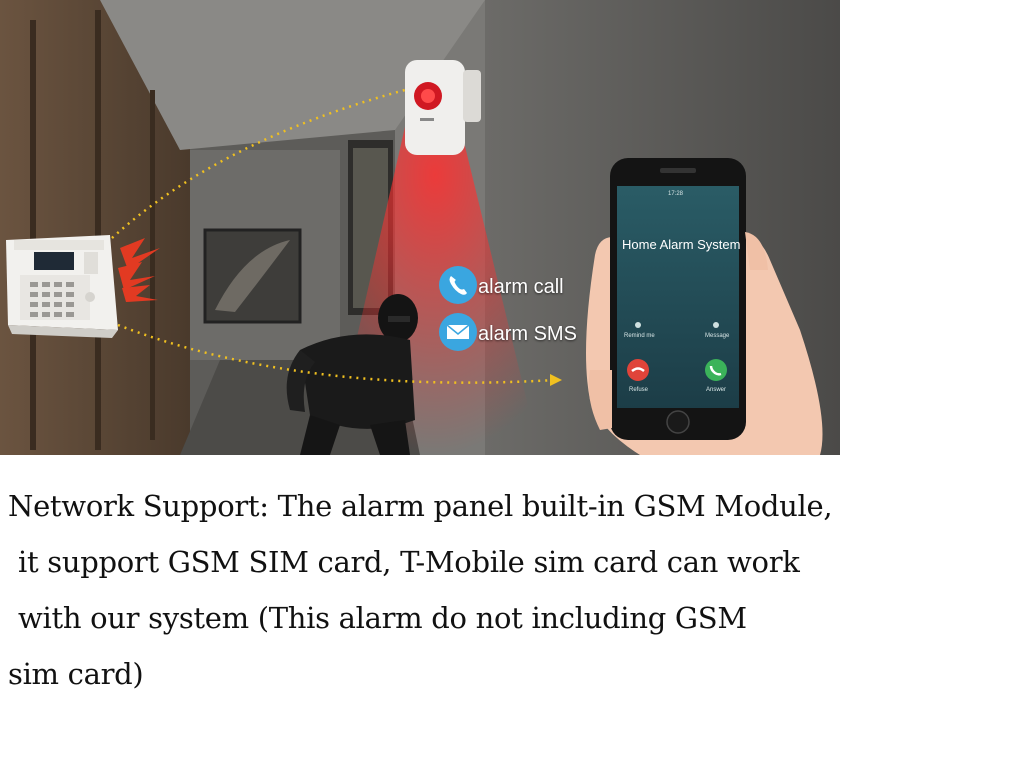  What do you see at coordinates (76, 674) in the screenshot?
I see `description-line-4: sim card)` at bounding box center [76, 674].